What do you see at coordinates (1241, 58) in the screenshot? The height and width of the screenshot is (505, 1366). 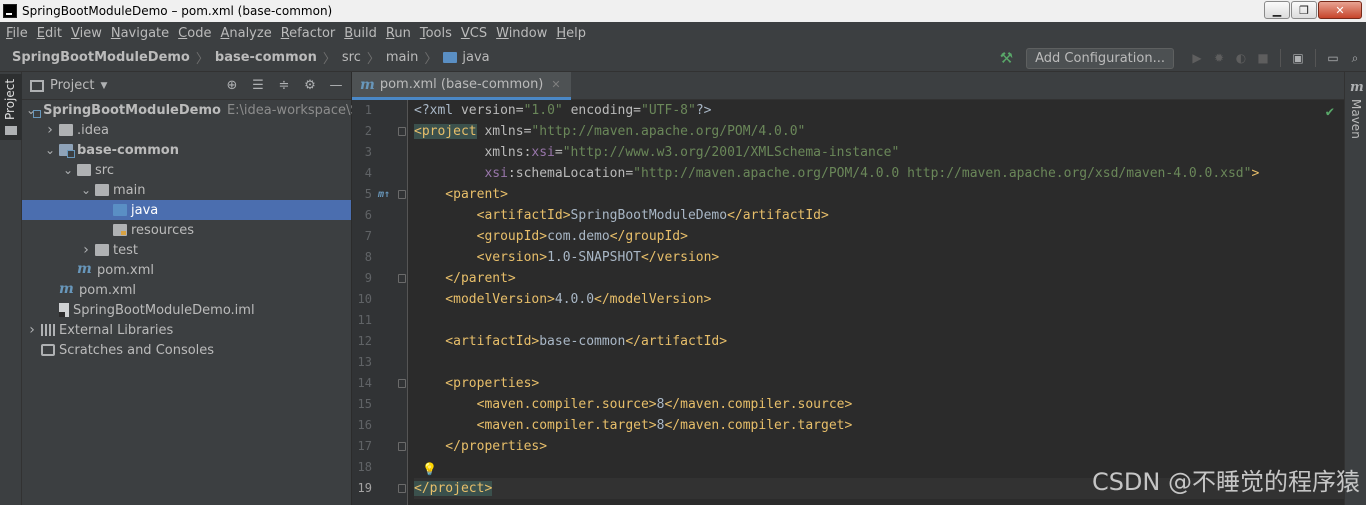 I see `coverage-icon: ◐` at bounding box center [1241, 58].